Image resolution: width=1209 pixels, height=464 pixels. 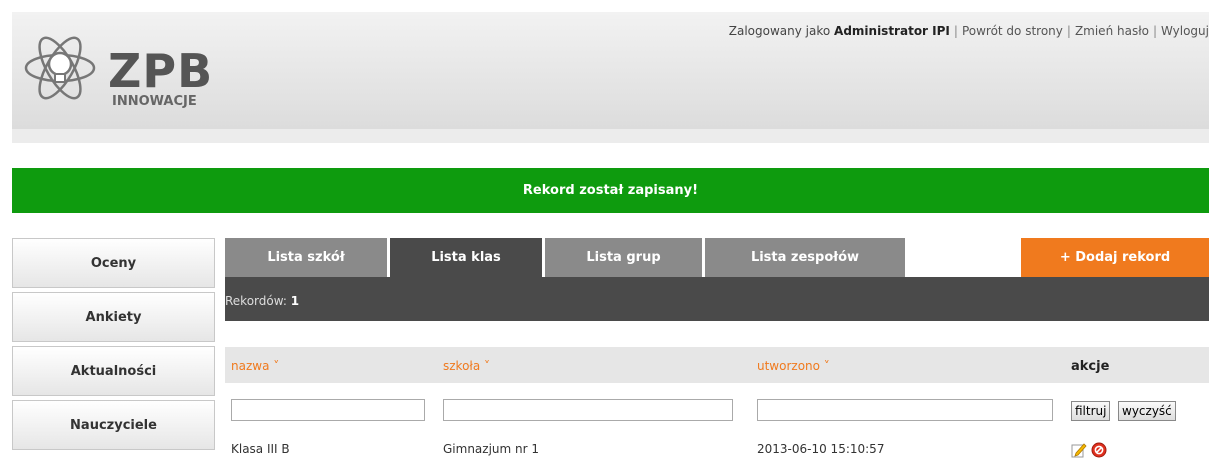 I want to click on tab-lista-klas: Lista klas, so click(x=466, y=257).